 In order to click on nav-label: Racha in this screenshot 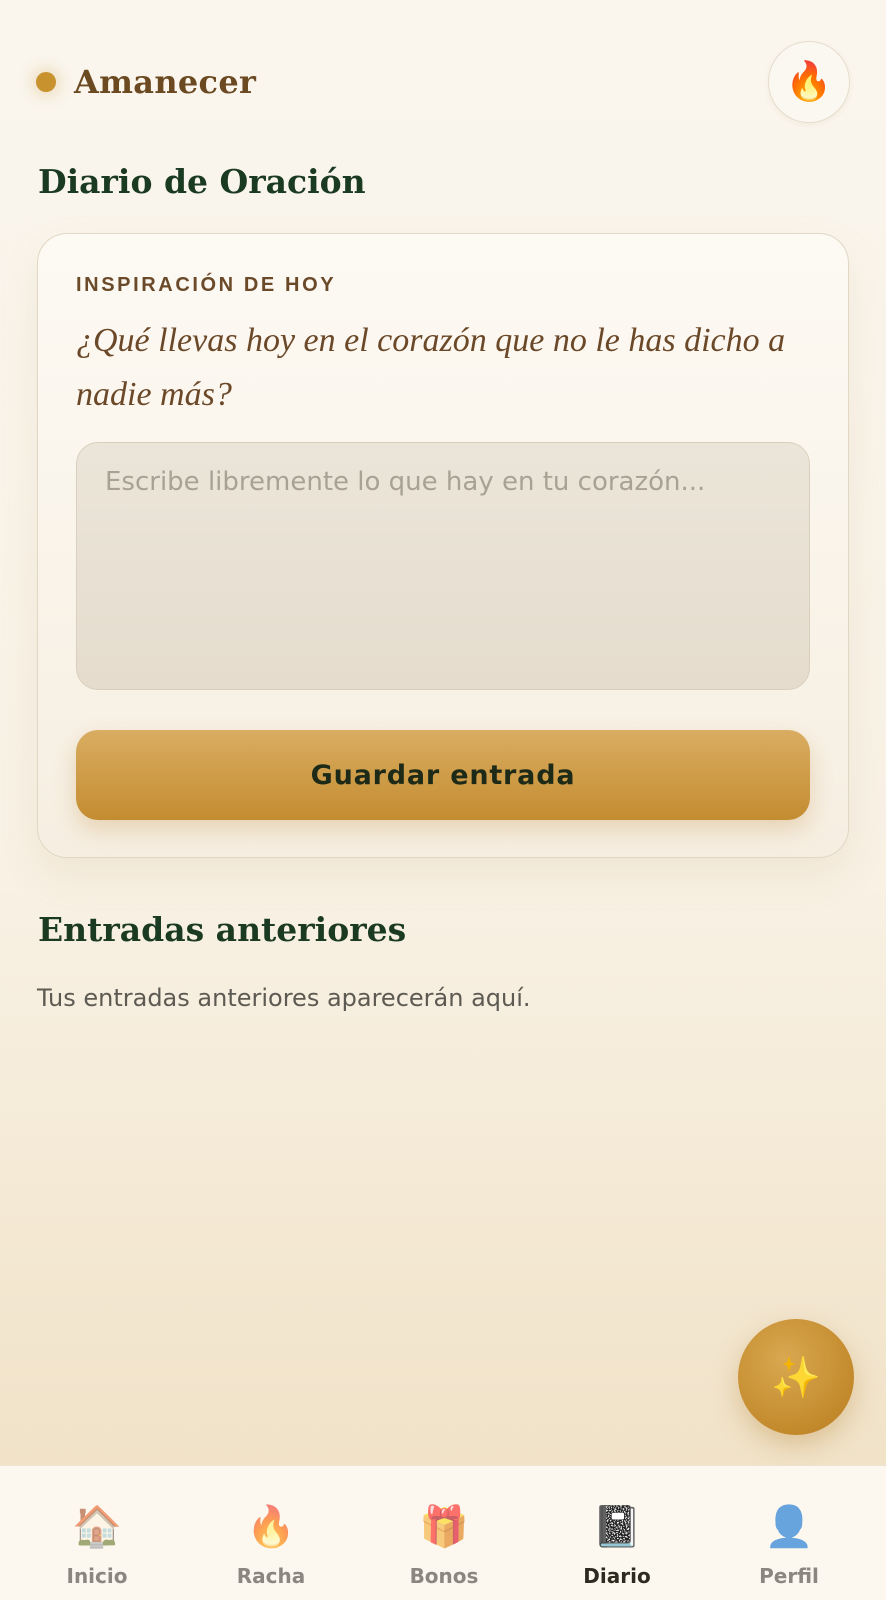, I will do `click(271, 1576)`.